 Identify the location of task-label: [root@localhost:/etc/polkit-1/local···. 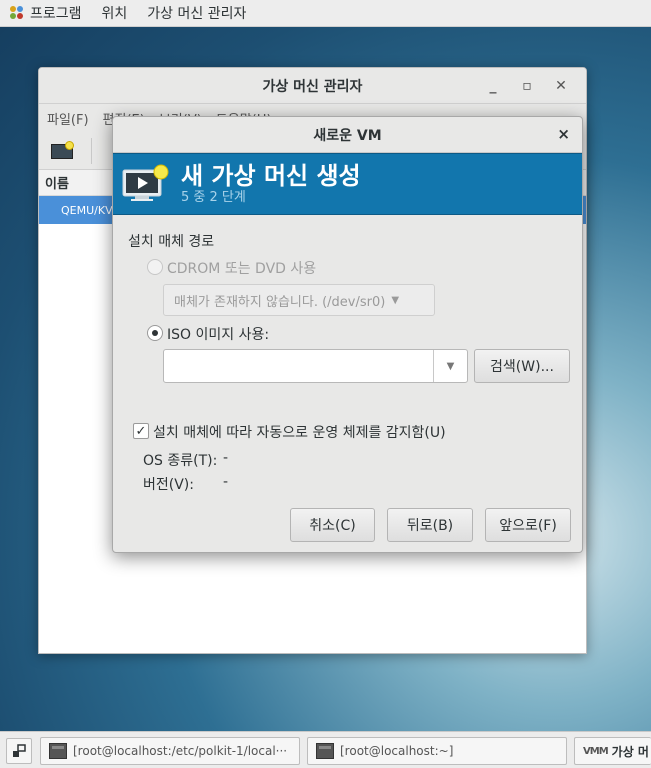
(180, 751).